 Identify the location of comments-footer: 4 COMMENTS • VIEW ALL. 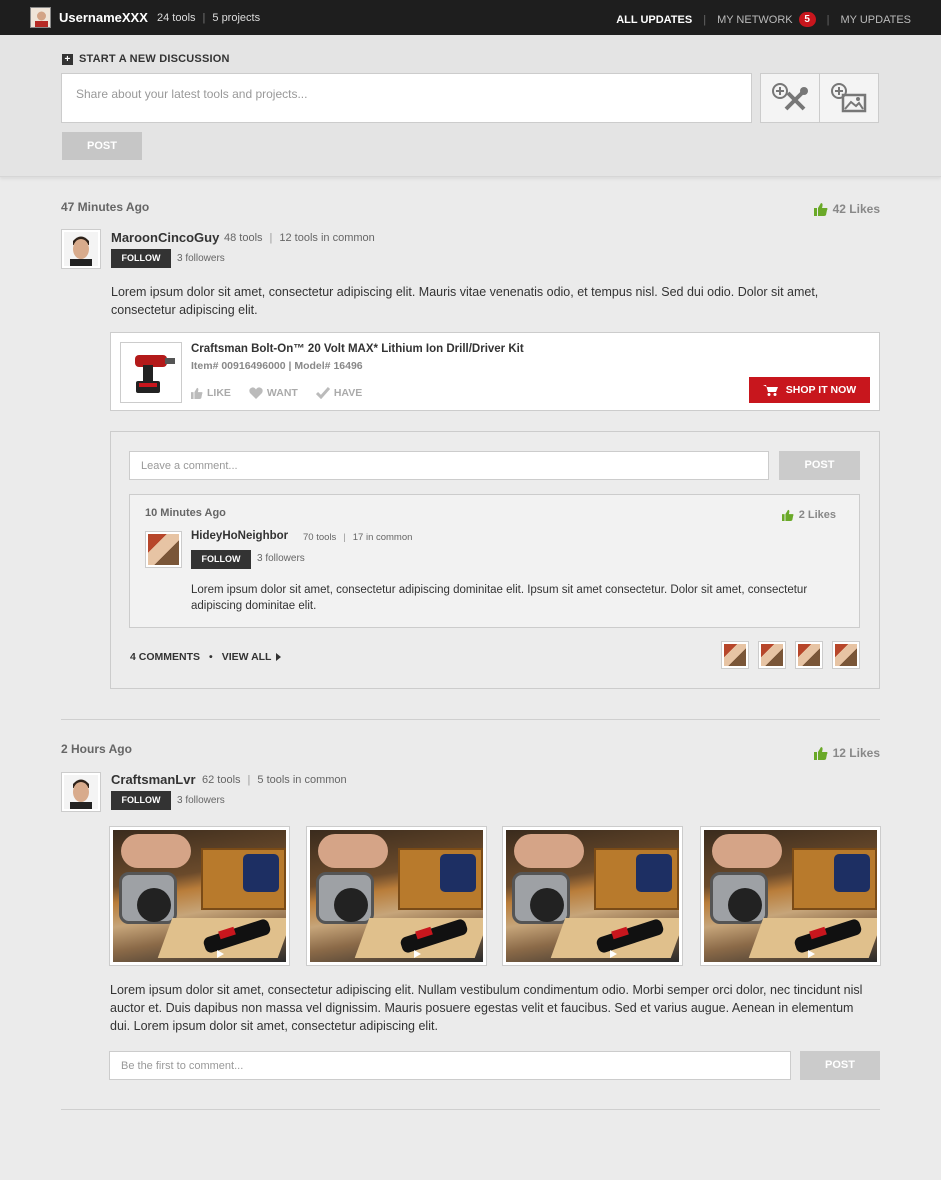
(206, 657).